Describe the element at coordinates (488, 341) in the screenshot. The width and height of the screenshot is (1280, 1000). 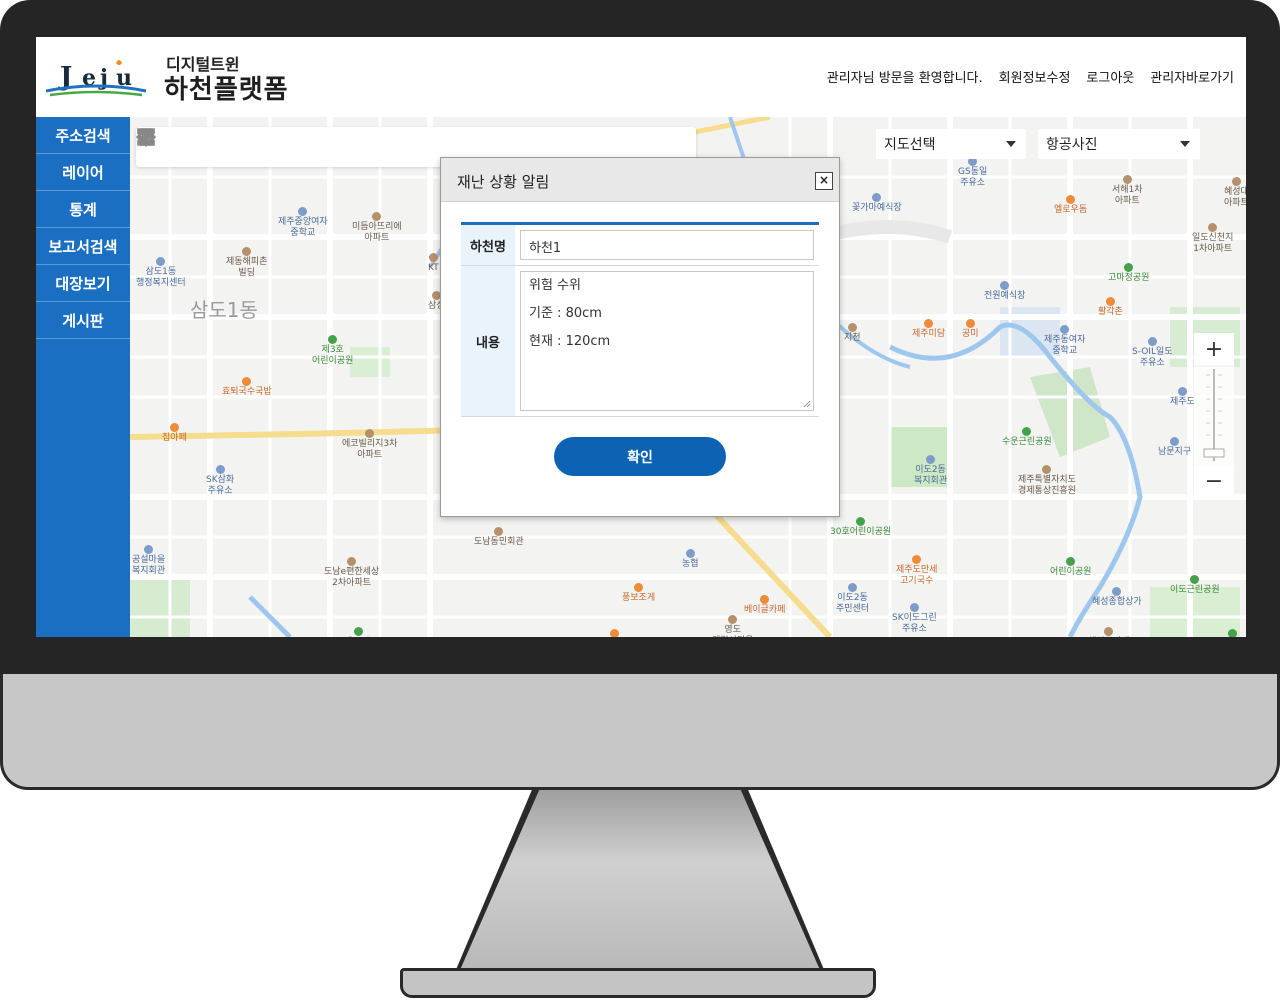
I see `content-label: 내용` at that location.